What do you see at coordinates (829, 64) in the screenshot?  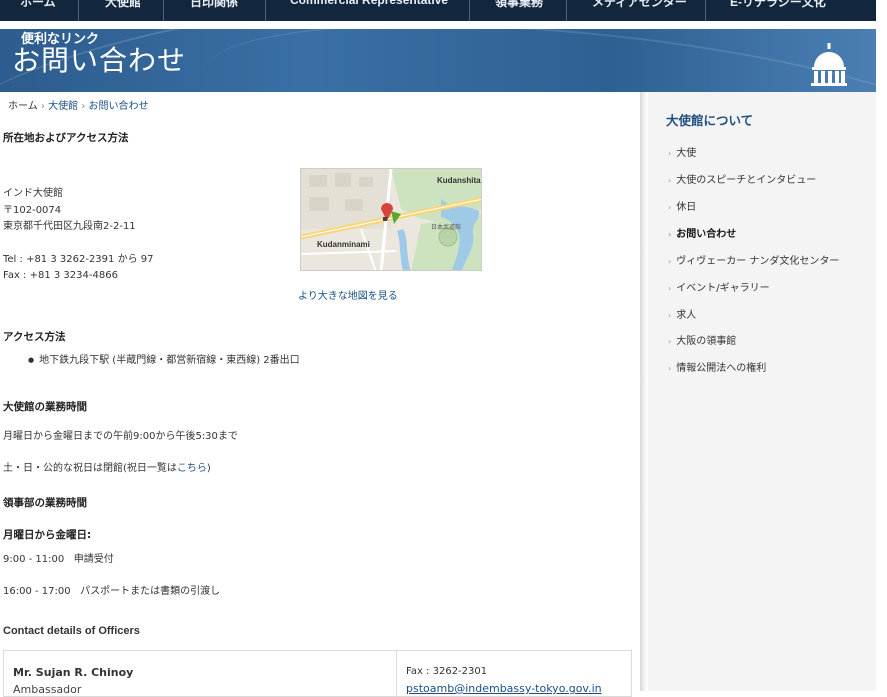 I see `embassy-dome-icon` at bounding box center [829, 64].